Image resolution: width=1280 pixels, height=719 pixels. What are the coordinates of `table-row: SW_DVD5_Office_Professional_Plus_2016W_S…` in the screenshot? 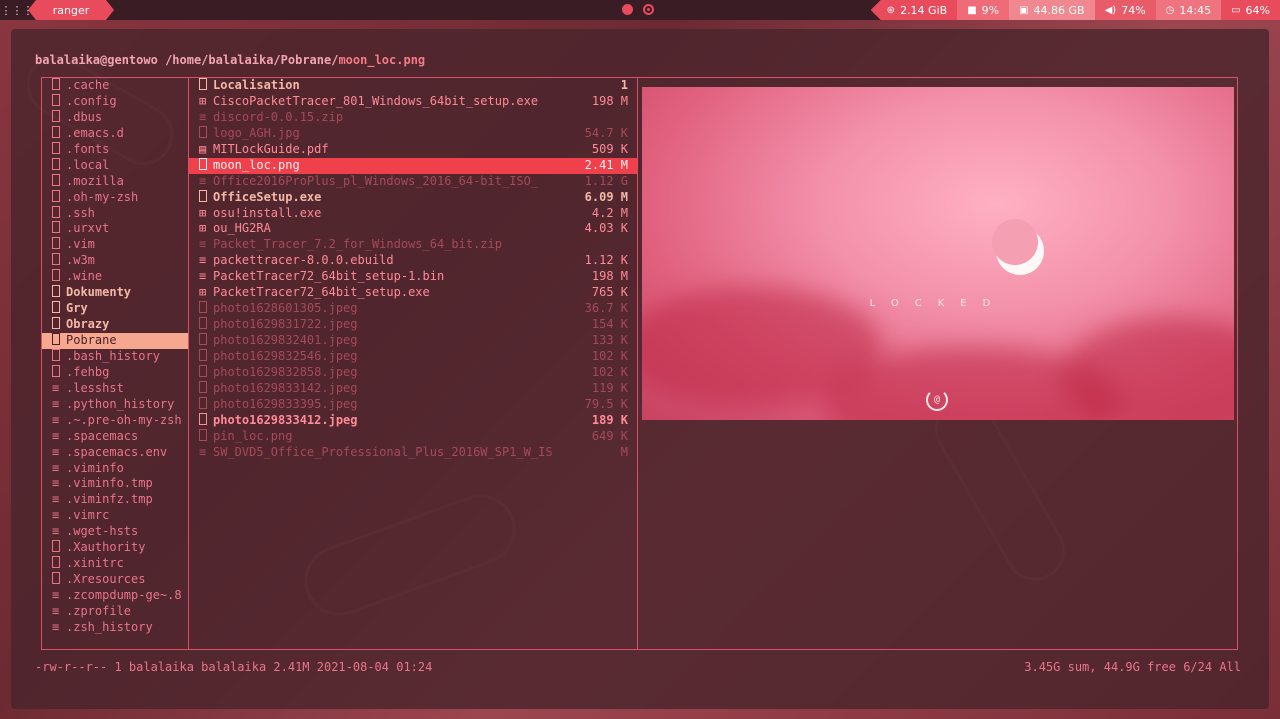 It's located at (413, 453).